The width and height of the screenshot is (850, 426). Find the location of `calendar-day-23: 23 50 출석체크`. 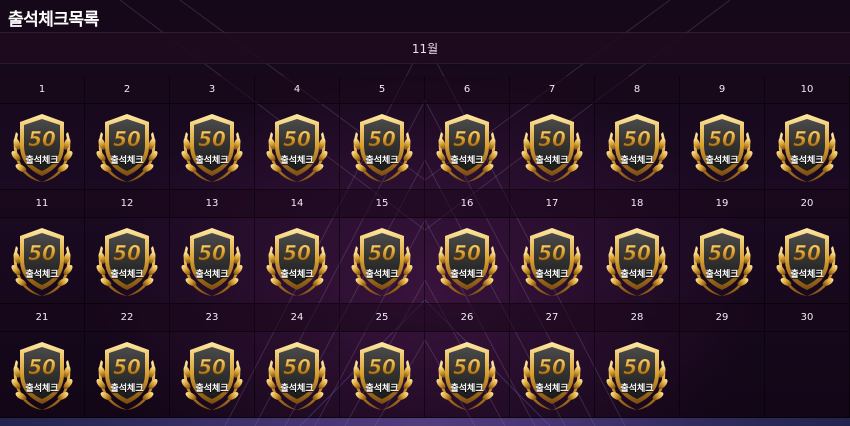

calendar-day-23: 23 50 출석체크 is located at coordinates (212, 361).